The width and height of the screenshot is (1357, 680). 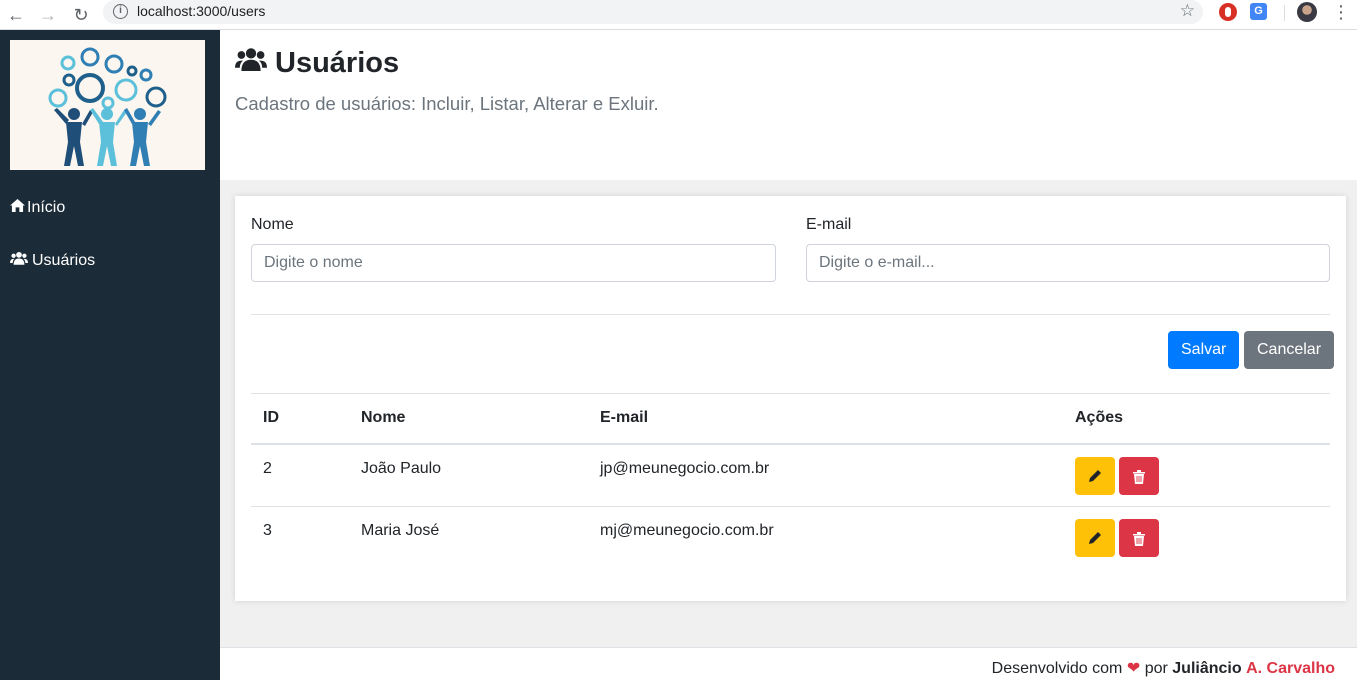 What do you see at coordinates (17, 208) in the screenshot?
I see `home-icon` at bounding box center [17, 208].